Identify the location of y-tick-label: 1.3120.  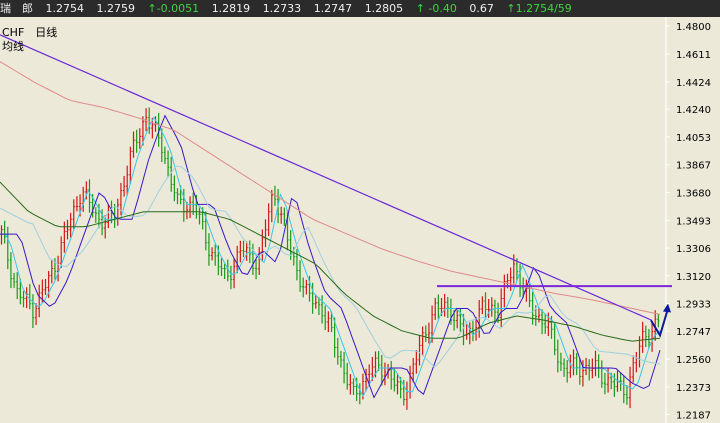
(693, 277).